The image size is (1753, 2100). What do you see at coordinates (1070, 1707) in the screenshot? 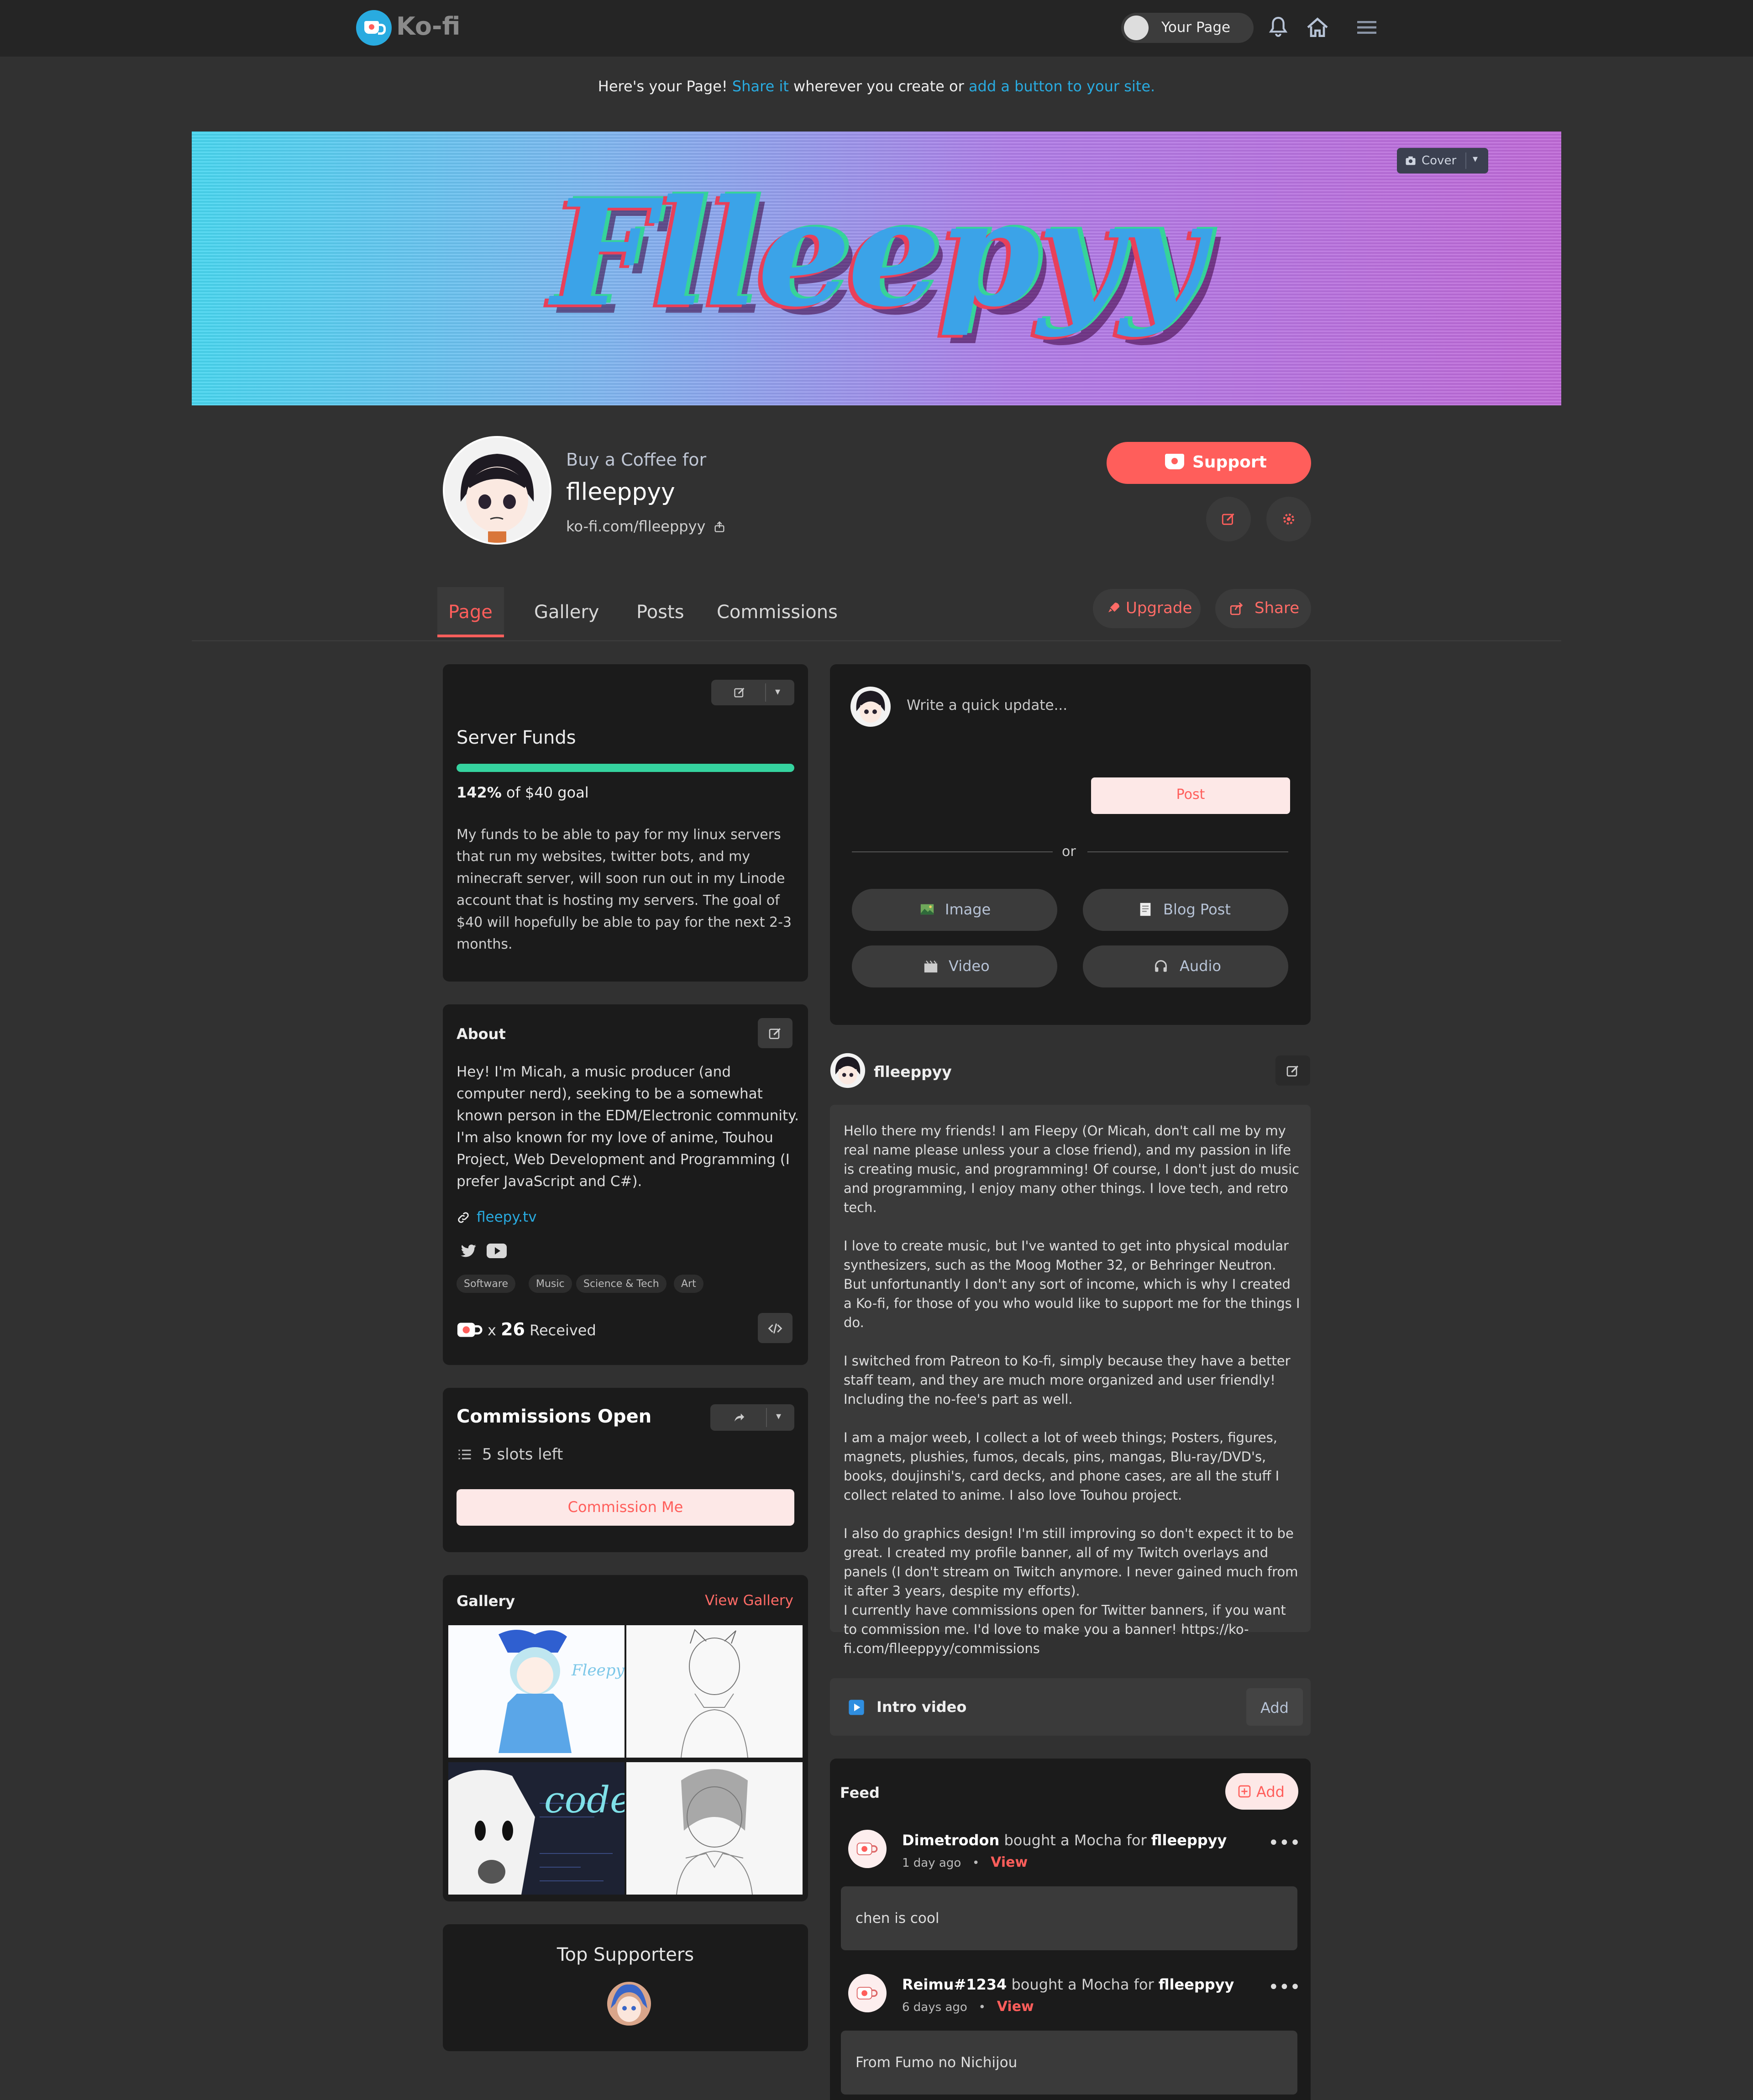
I see `intro-video-bar: Intro video Add` at bounding box center [1070, 1707].